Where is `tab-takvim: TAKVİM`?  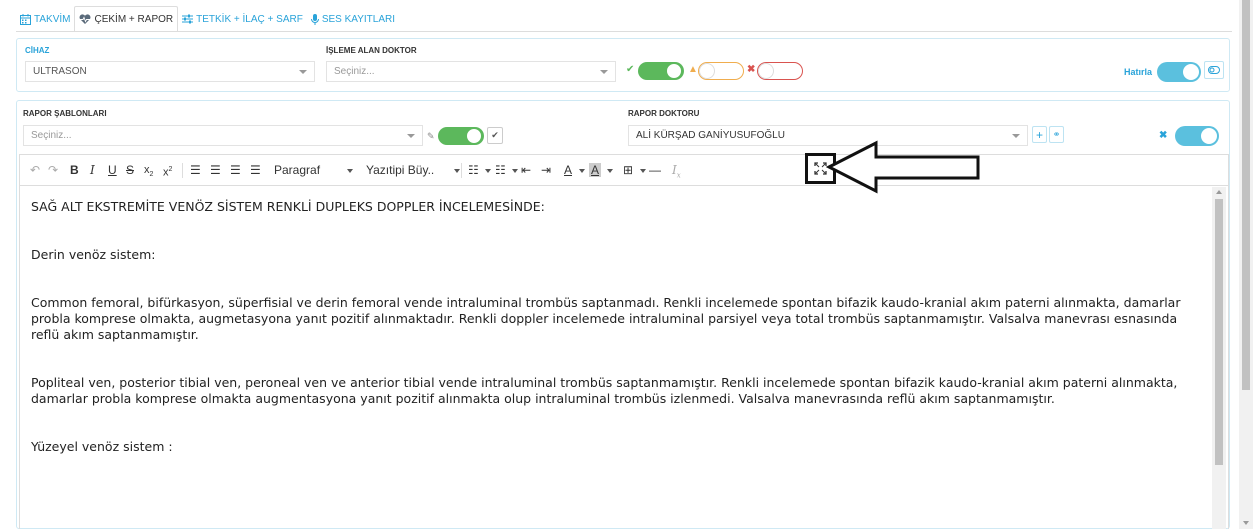
tab-takvim: TAKVİM is located at coordinates (45, 19).